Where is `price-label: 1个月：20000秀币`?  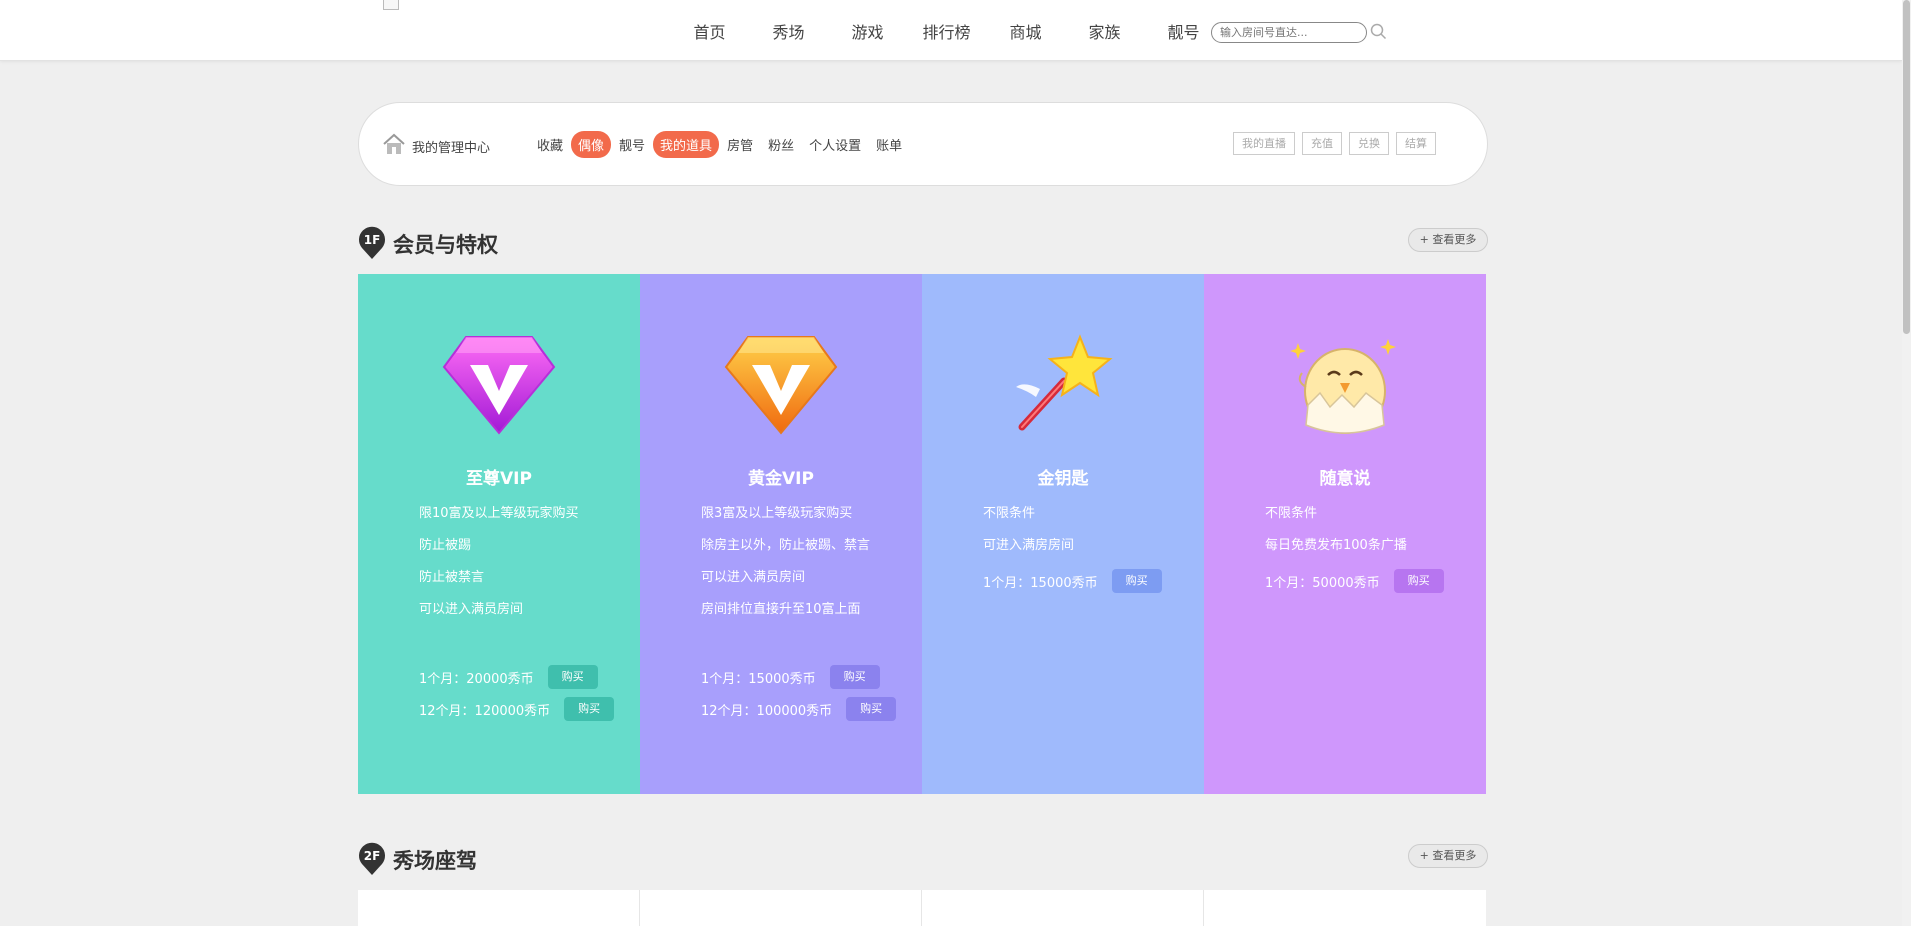
price-label: 1个月：20000秀币 is located at coordinates (476, 679).